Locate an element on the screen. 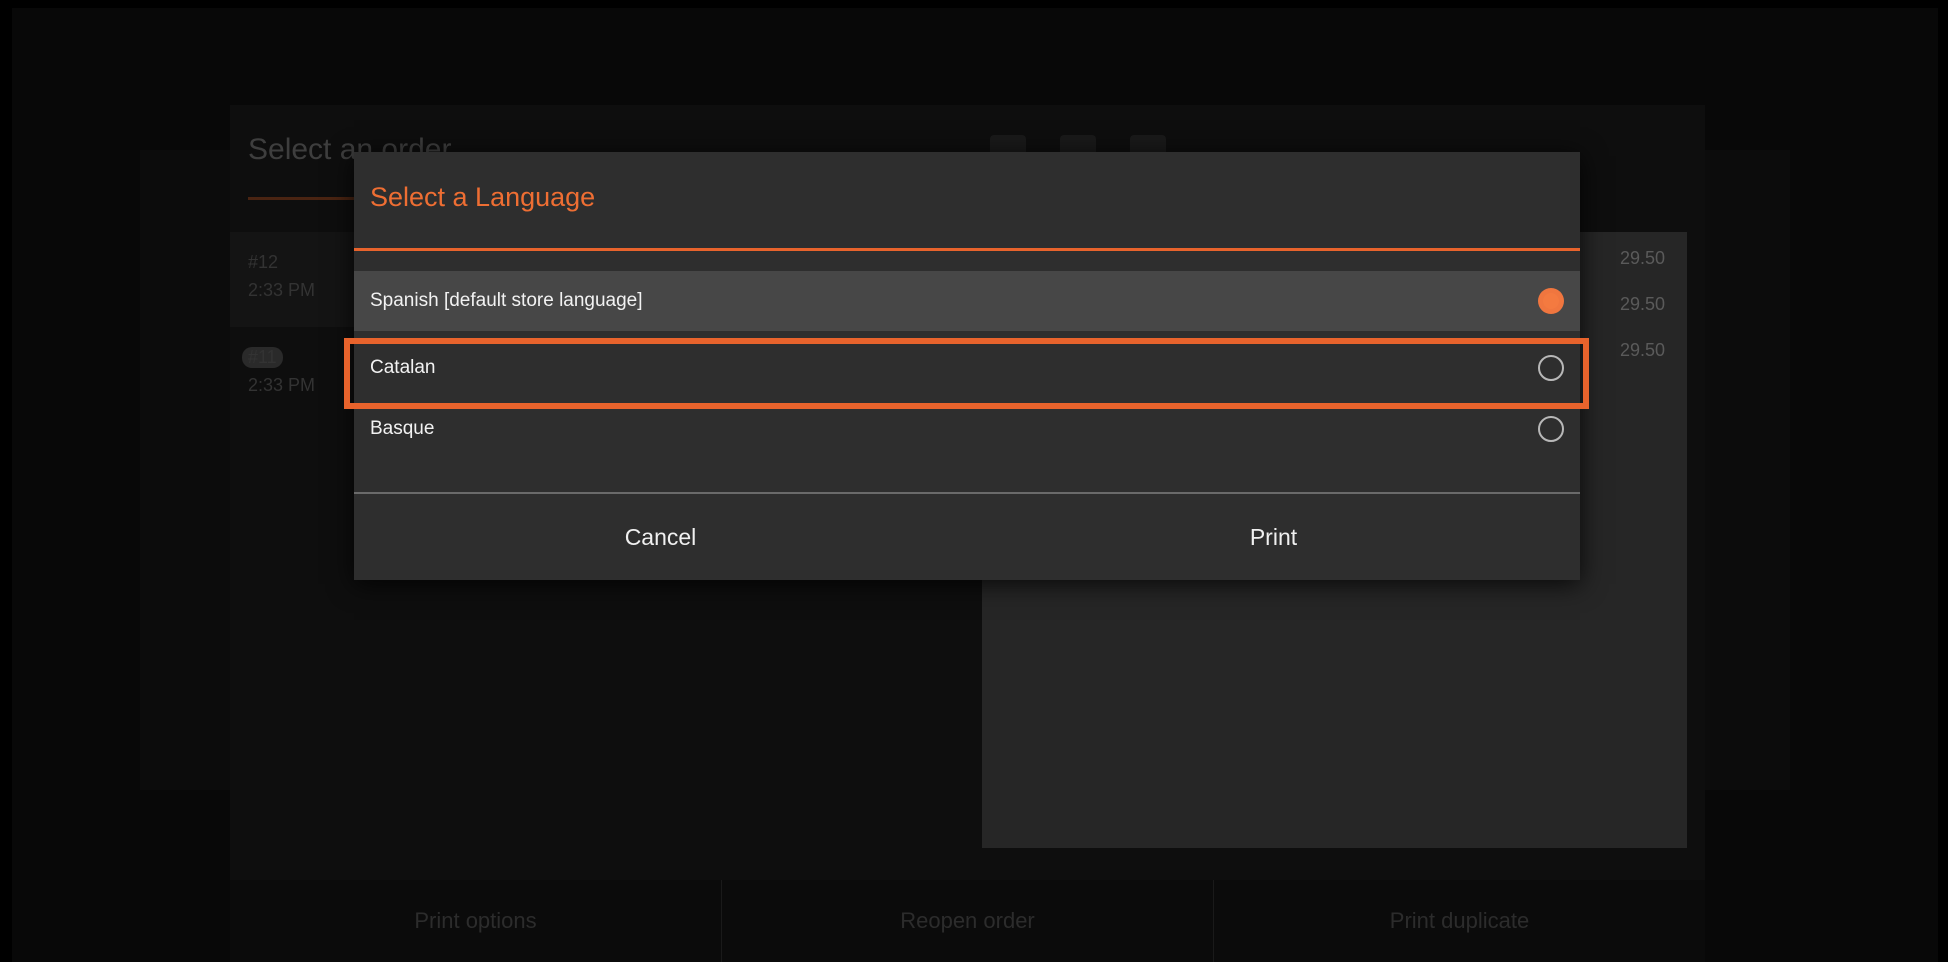 The width and height of the screenshot is (1948, 962). cancel-button: Cancel is located at coordinates (660, 537).